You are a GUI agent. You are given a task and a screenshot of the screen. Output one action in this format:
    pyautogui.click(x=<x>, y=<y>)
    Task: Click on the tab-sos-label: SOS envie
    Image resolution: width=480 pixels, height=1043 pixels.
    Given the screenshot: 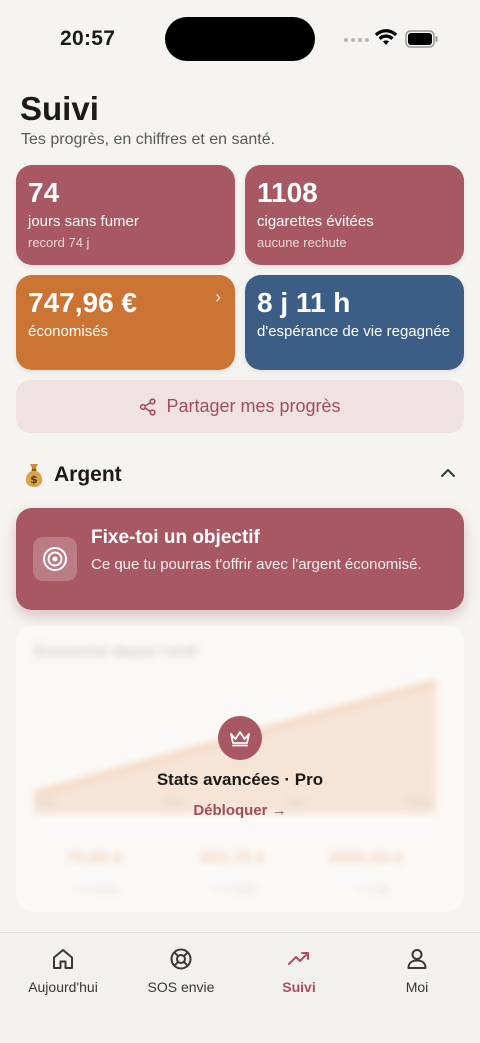 What is the action you would take?
    pyautogui.click(x=181, y=987)
    